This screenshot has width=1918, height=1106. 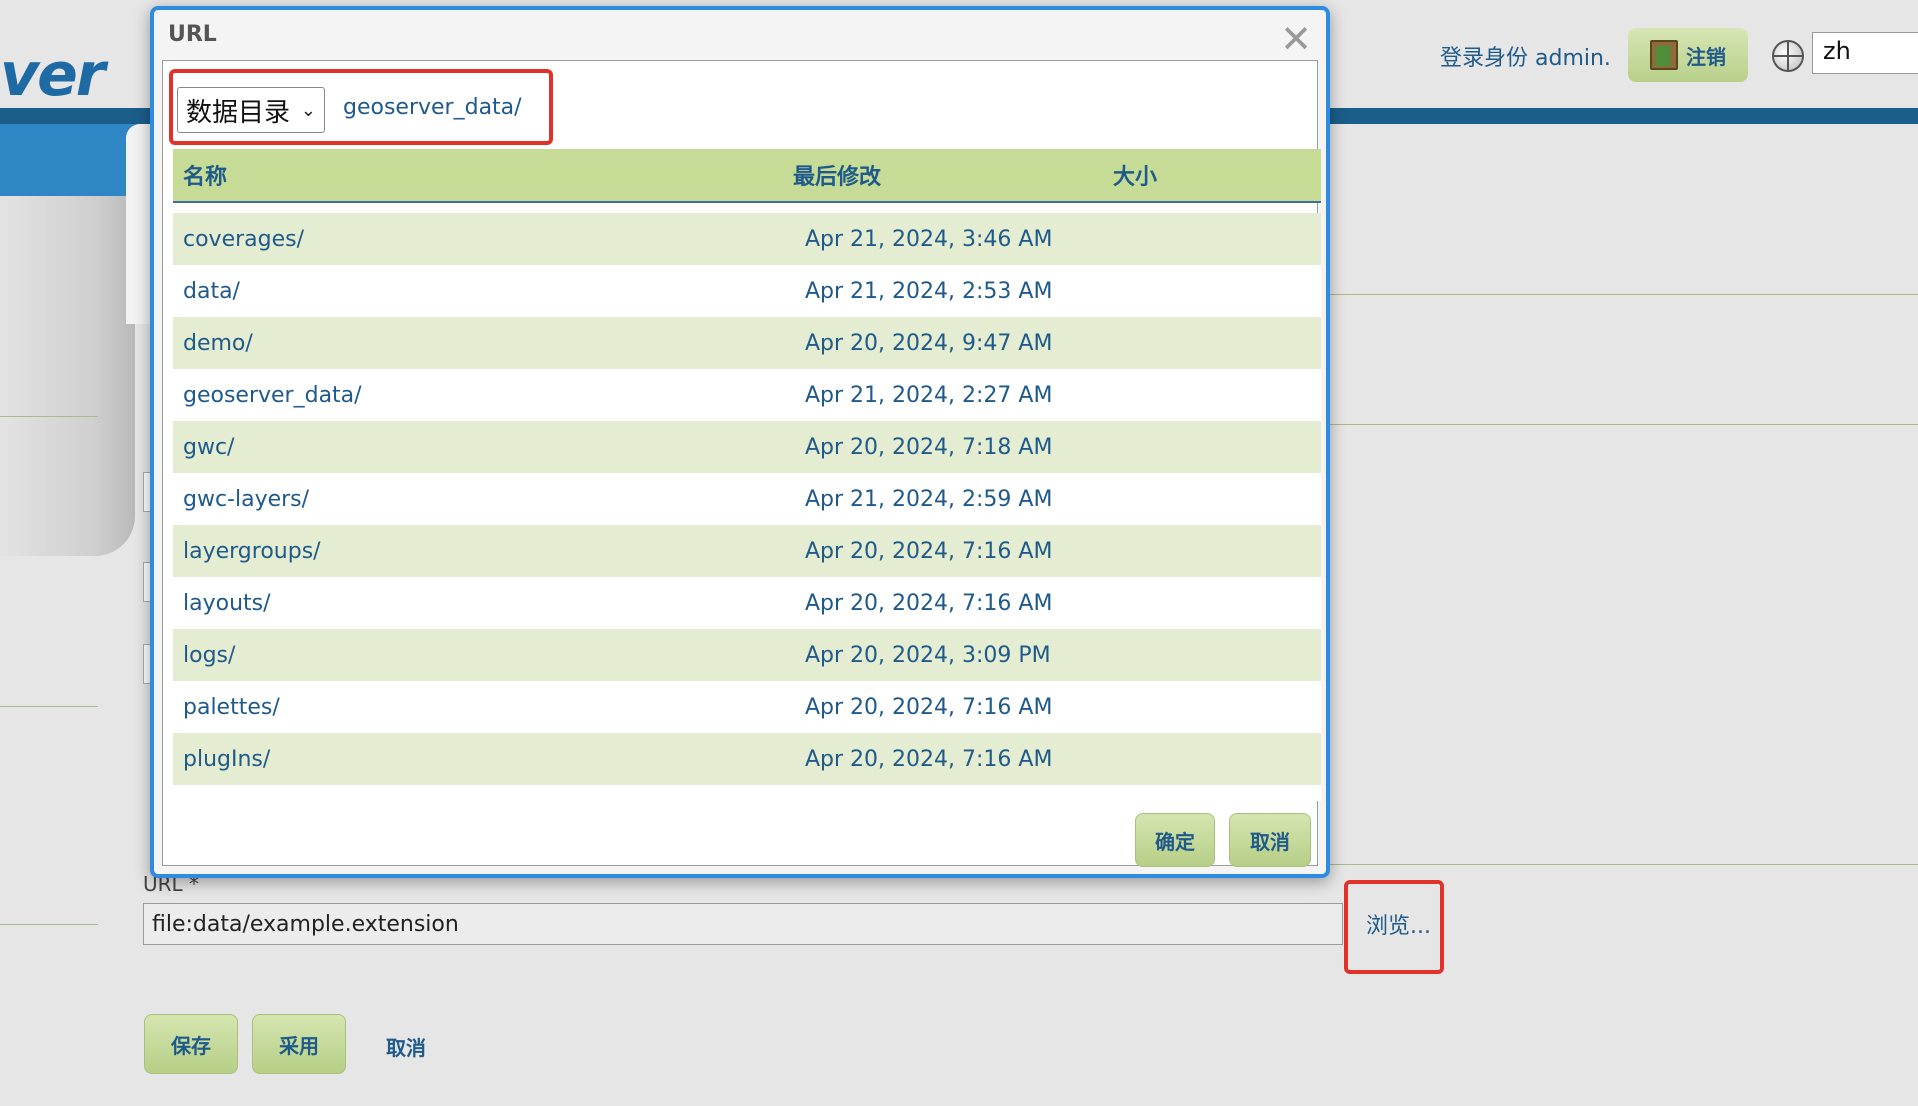 I want to click on table-row: logs/Apr 20, 2024, 3:09 PM, so click(x=747, y=655).